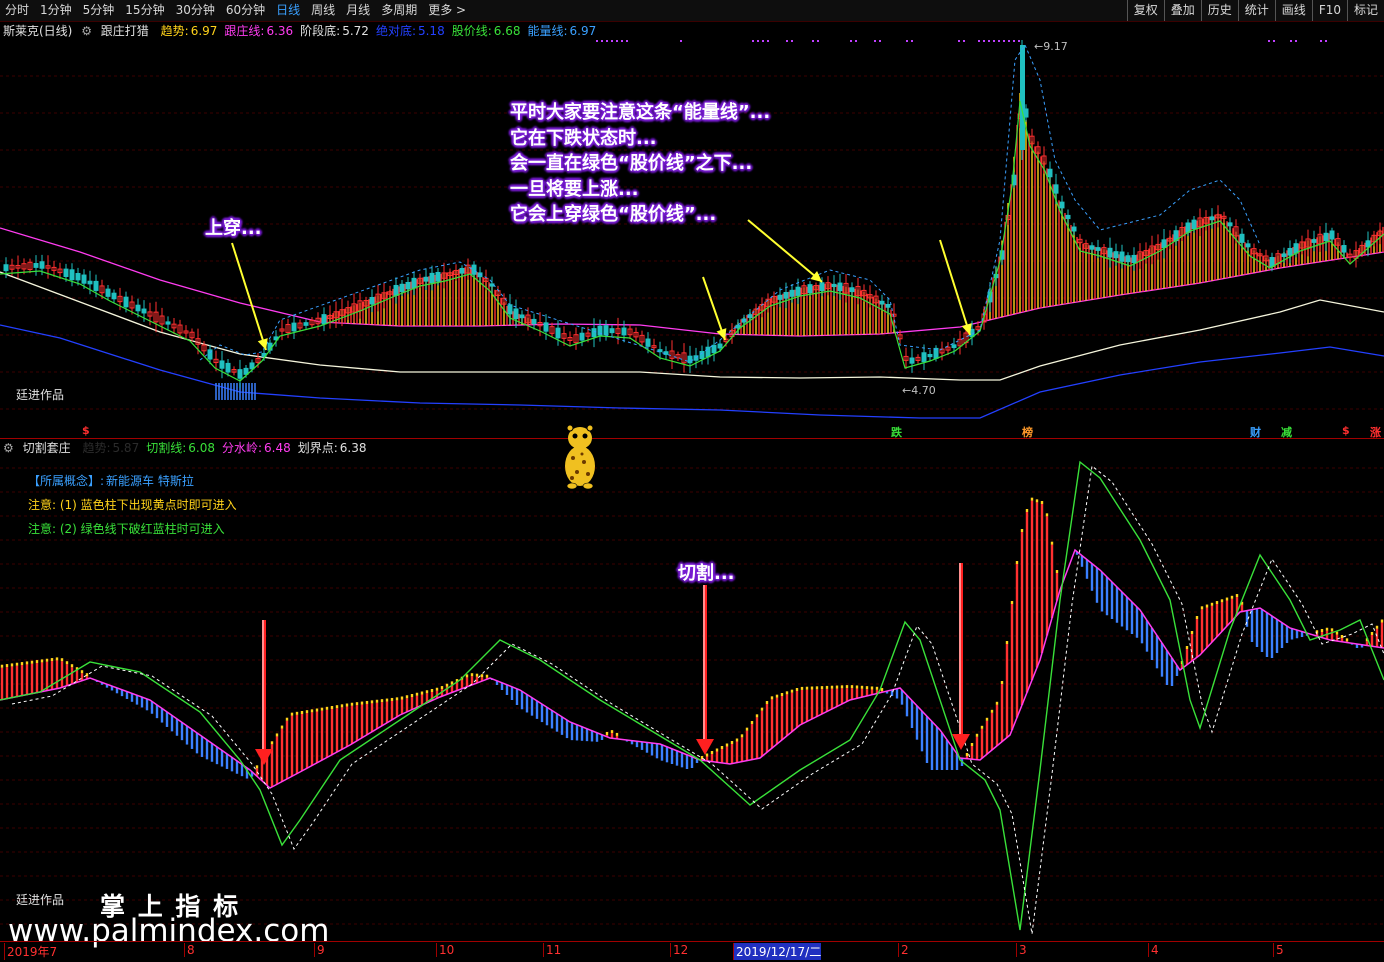  Describe the element at coordinates (777, 951) in the screenshot. I see `time-axis-label-6: 2019/12/17/二` at that location.